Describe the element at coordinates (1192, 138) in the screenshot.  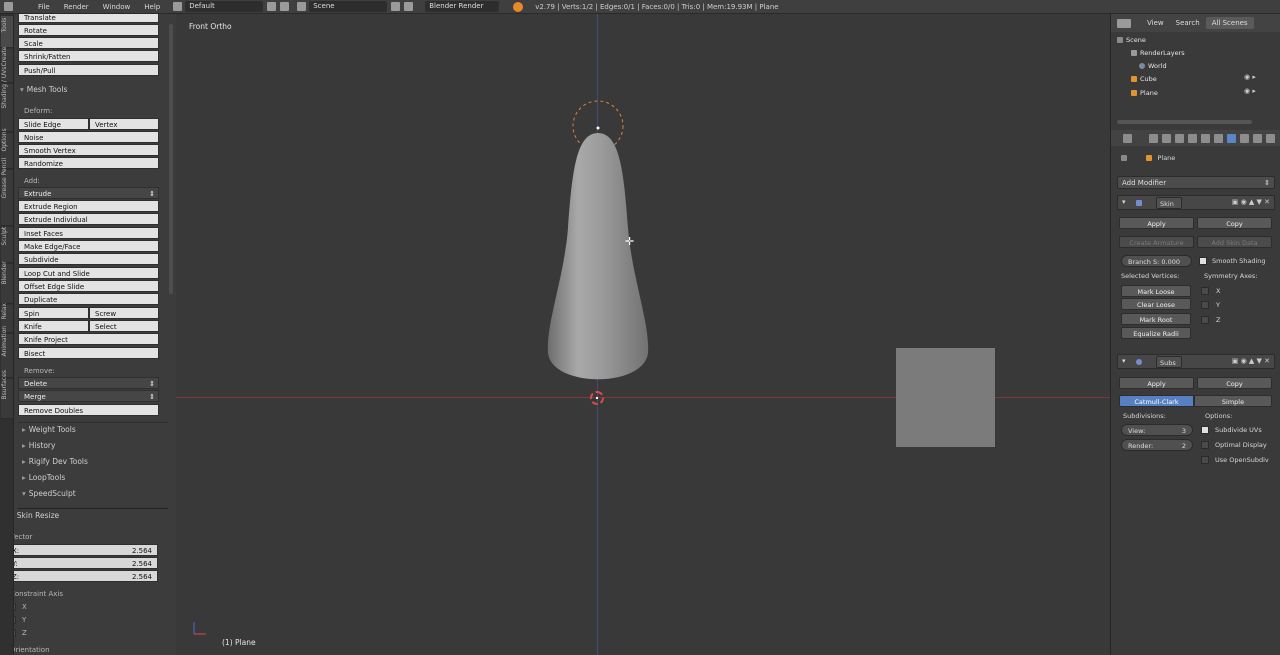
I see `object-tab-icon` at that location.